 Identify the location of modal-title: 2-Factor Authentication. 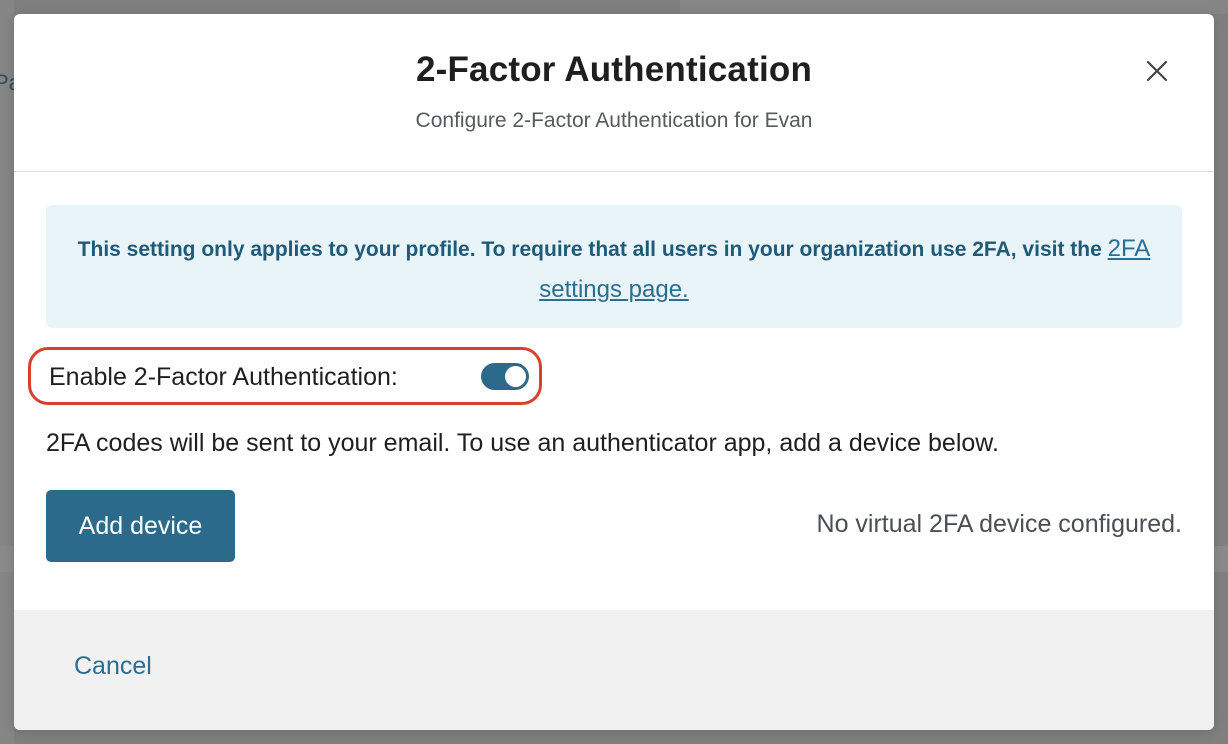
(614, 69).